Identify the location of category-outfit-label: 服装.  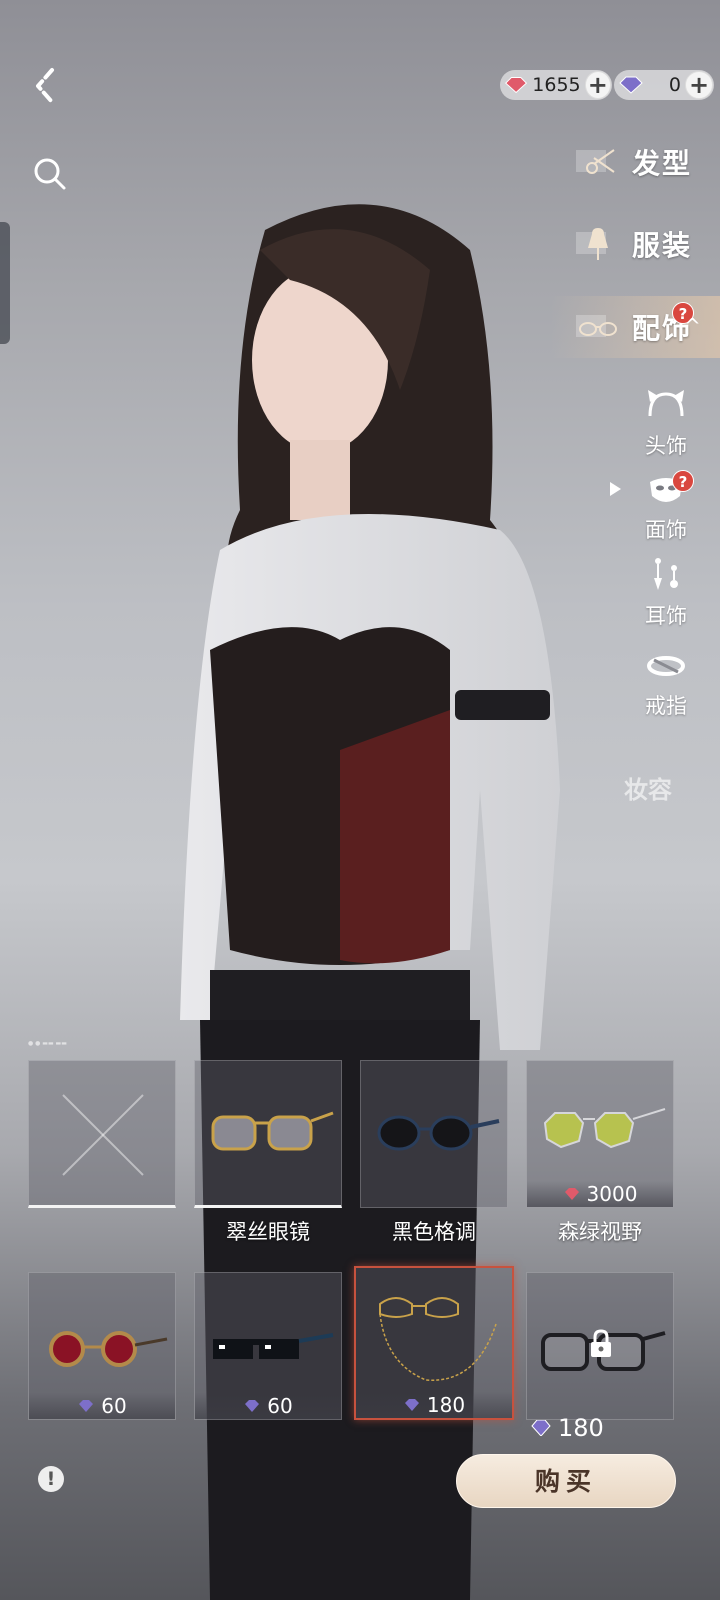
(661, 245).